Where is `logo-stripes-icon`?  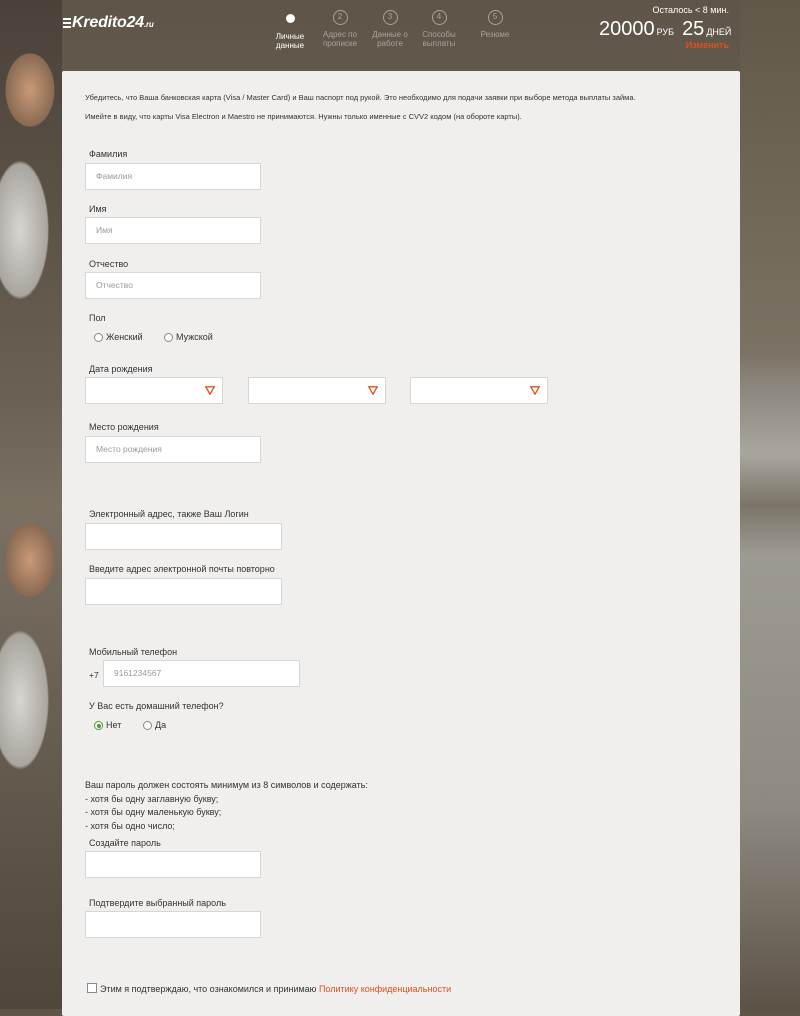 logo-stripes-icon is located at coordinates (67, 23).